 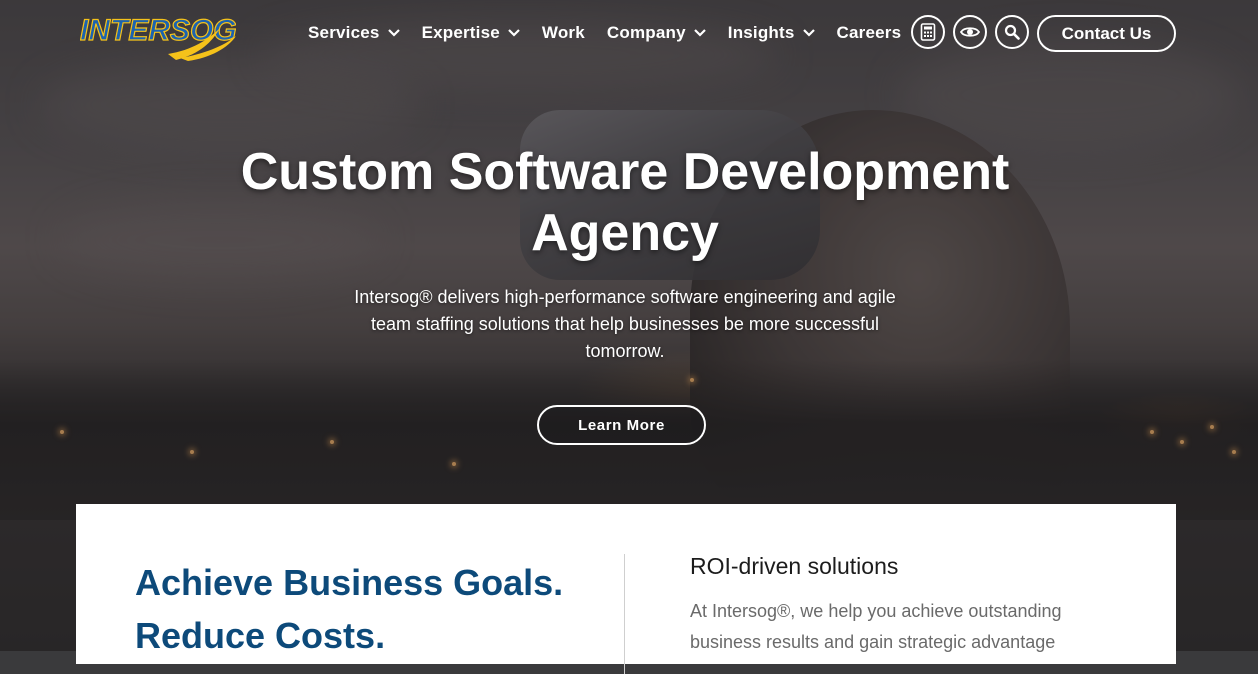 What do you see at coordinates (621, 425) in the screenshot?
I see `learn-more-button: Learn More` at bounding box center [621, 425].